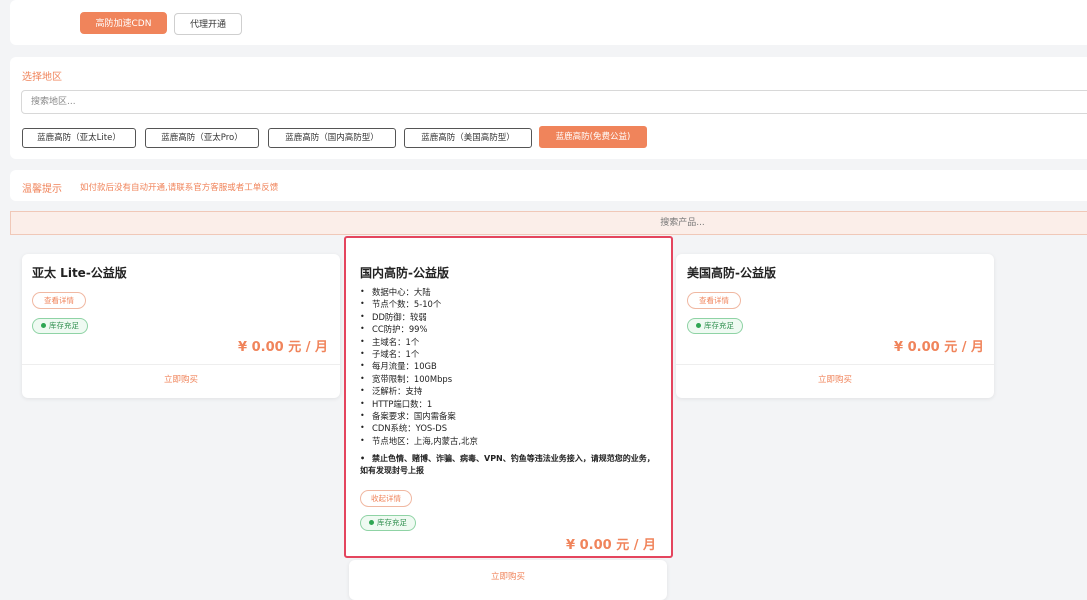 This screenshot has height=600, width=1087. I want to click on feature-item: 子域名：1个, so click(510, 354).